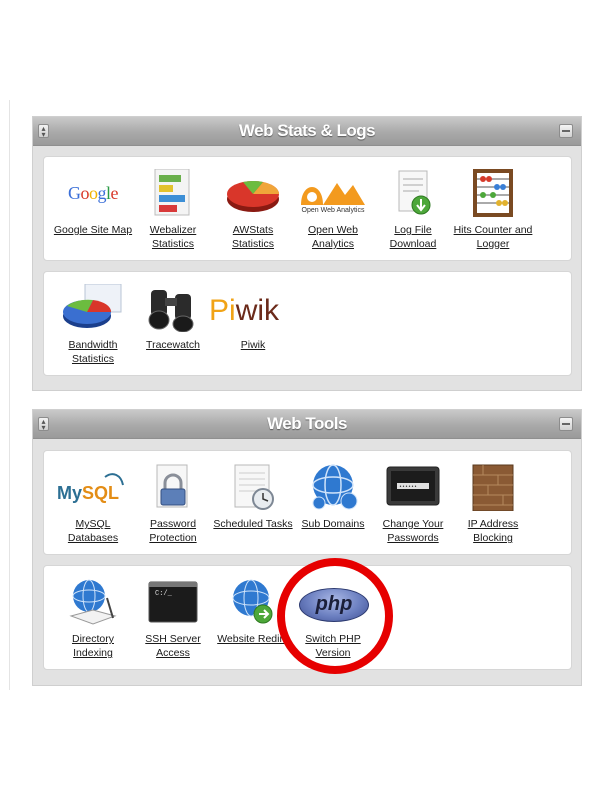 This screenshot has width=612, height=792. I want to click on password-screen-icon: ••••••, so click(413, 487).